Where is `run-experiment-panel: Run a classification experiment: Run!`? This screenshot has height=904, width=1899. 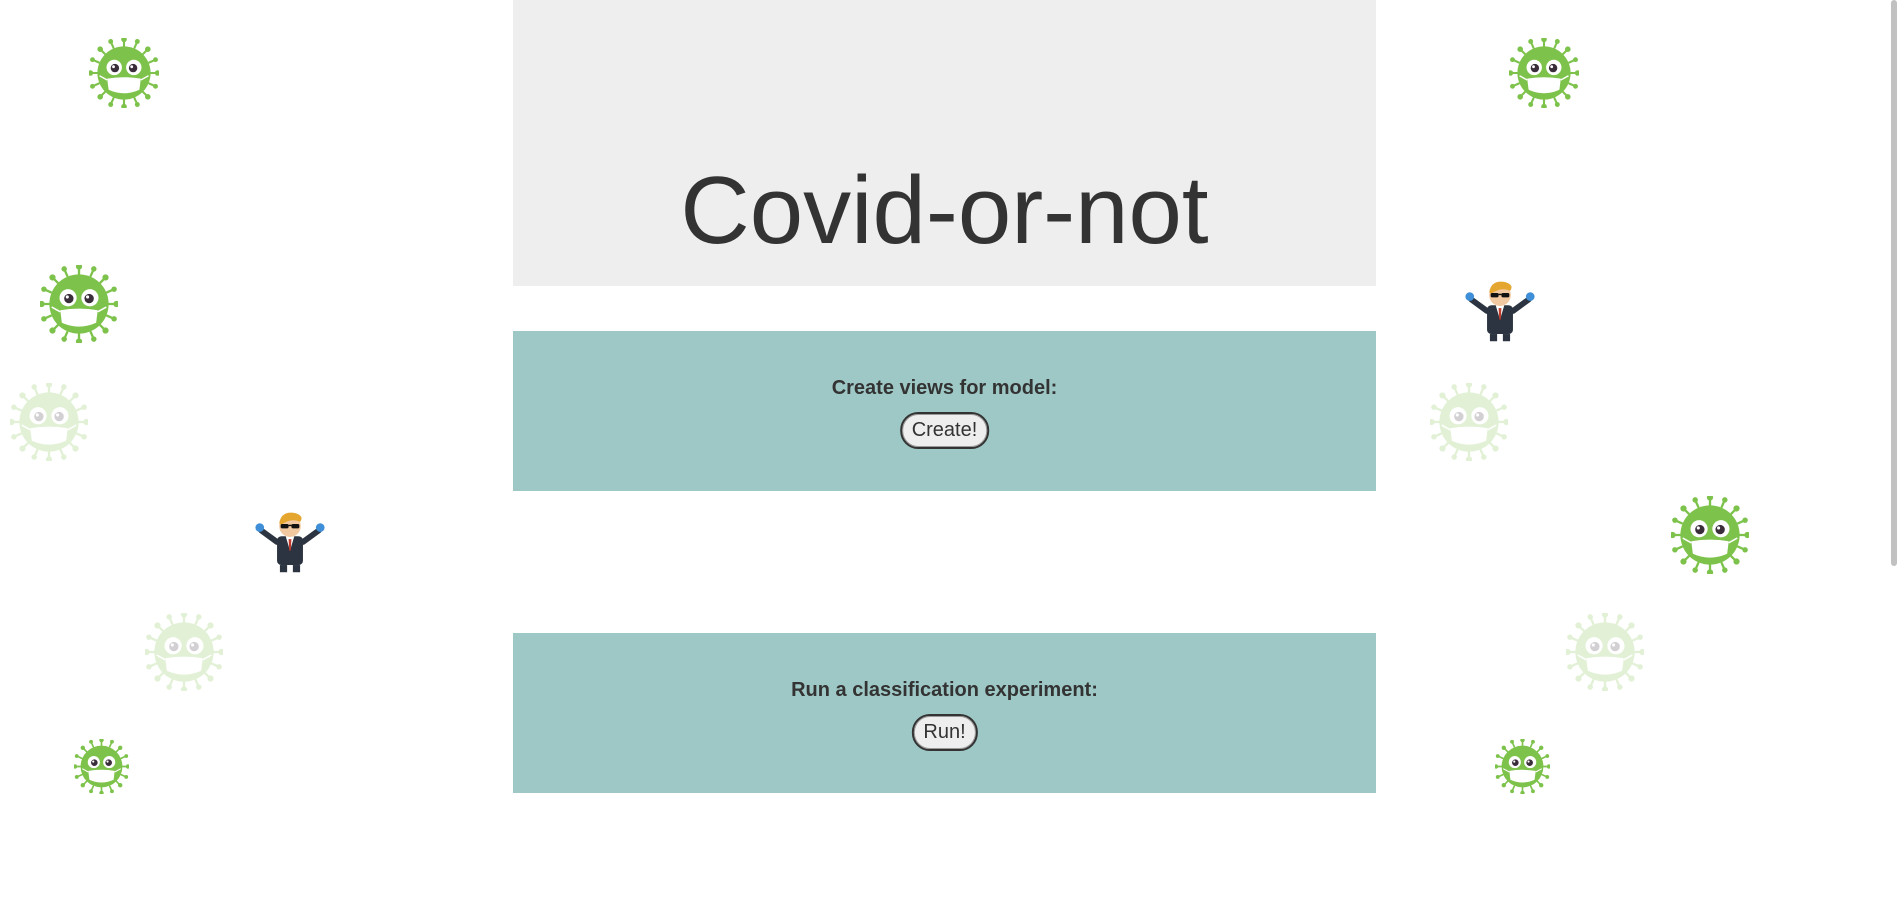 run-experiment-panel: Run a classification experiment: Run! is located at coordinates (944, 713).